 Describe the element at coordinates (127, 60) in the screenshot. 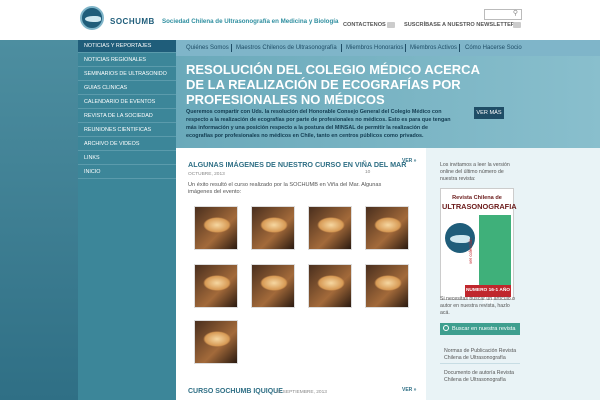

I see `sidebar-item-regionales: NOTICIAS REGIONALES` at that location.